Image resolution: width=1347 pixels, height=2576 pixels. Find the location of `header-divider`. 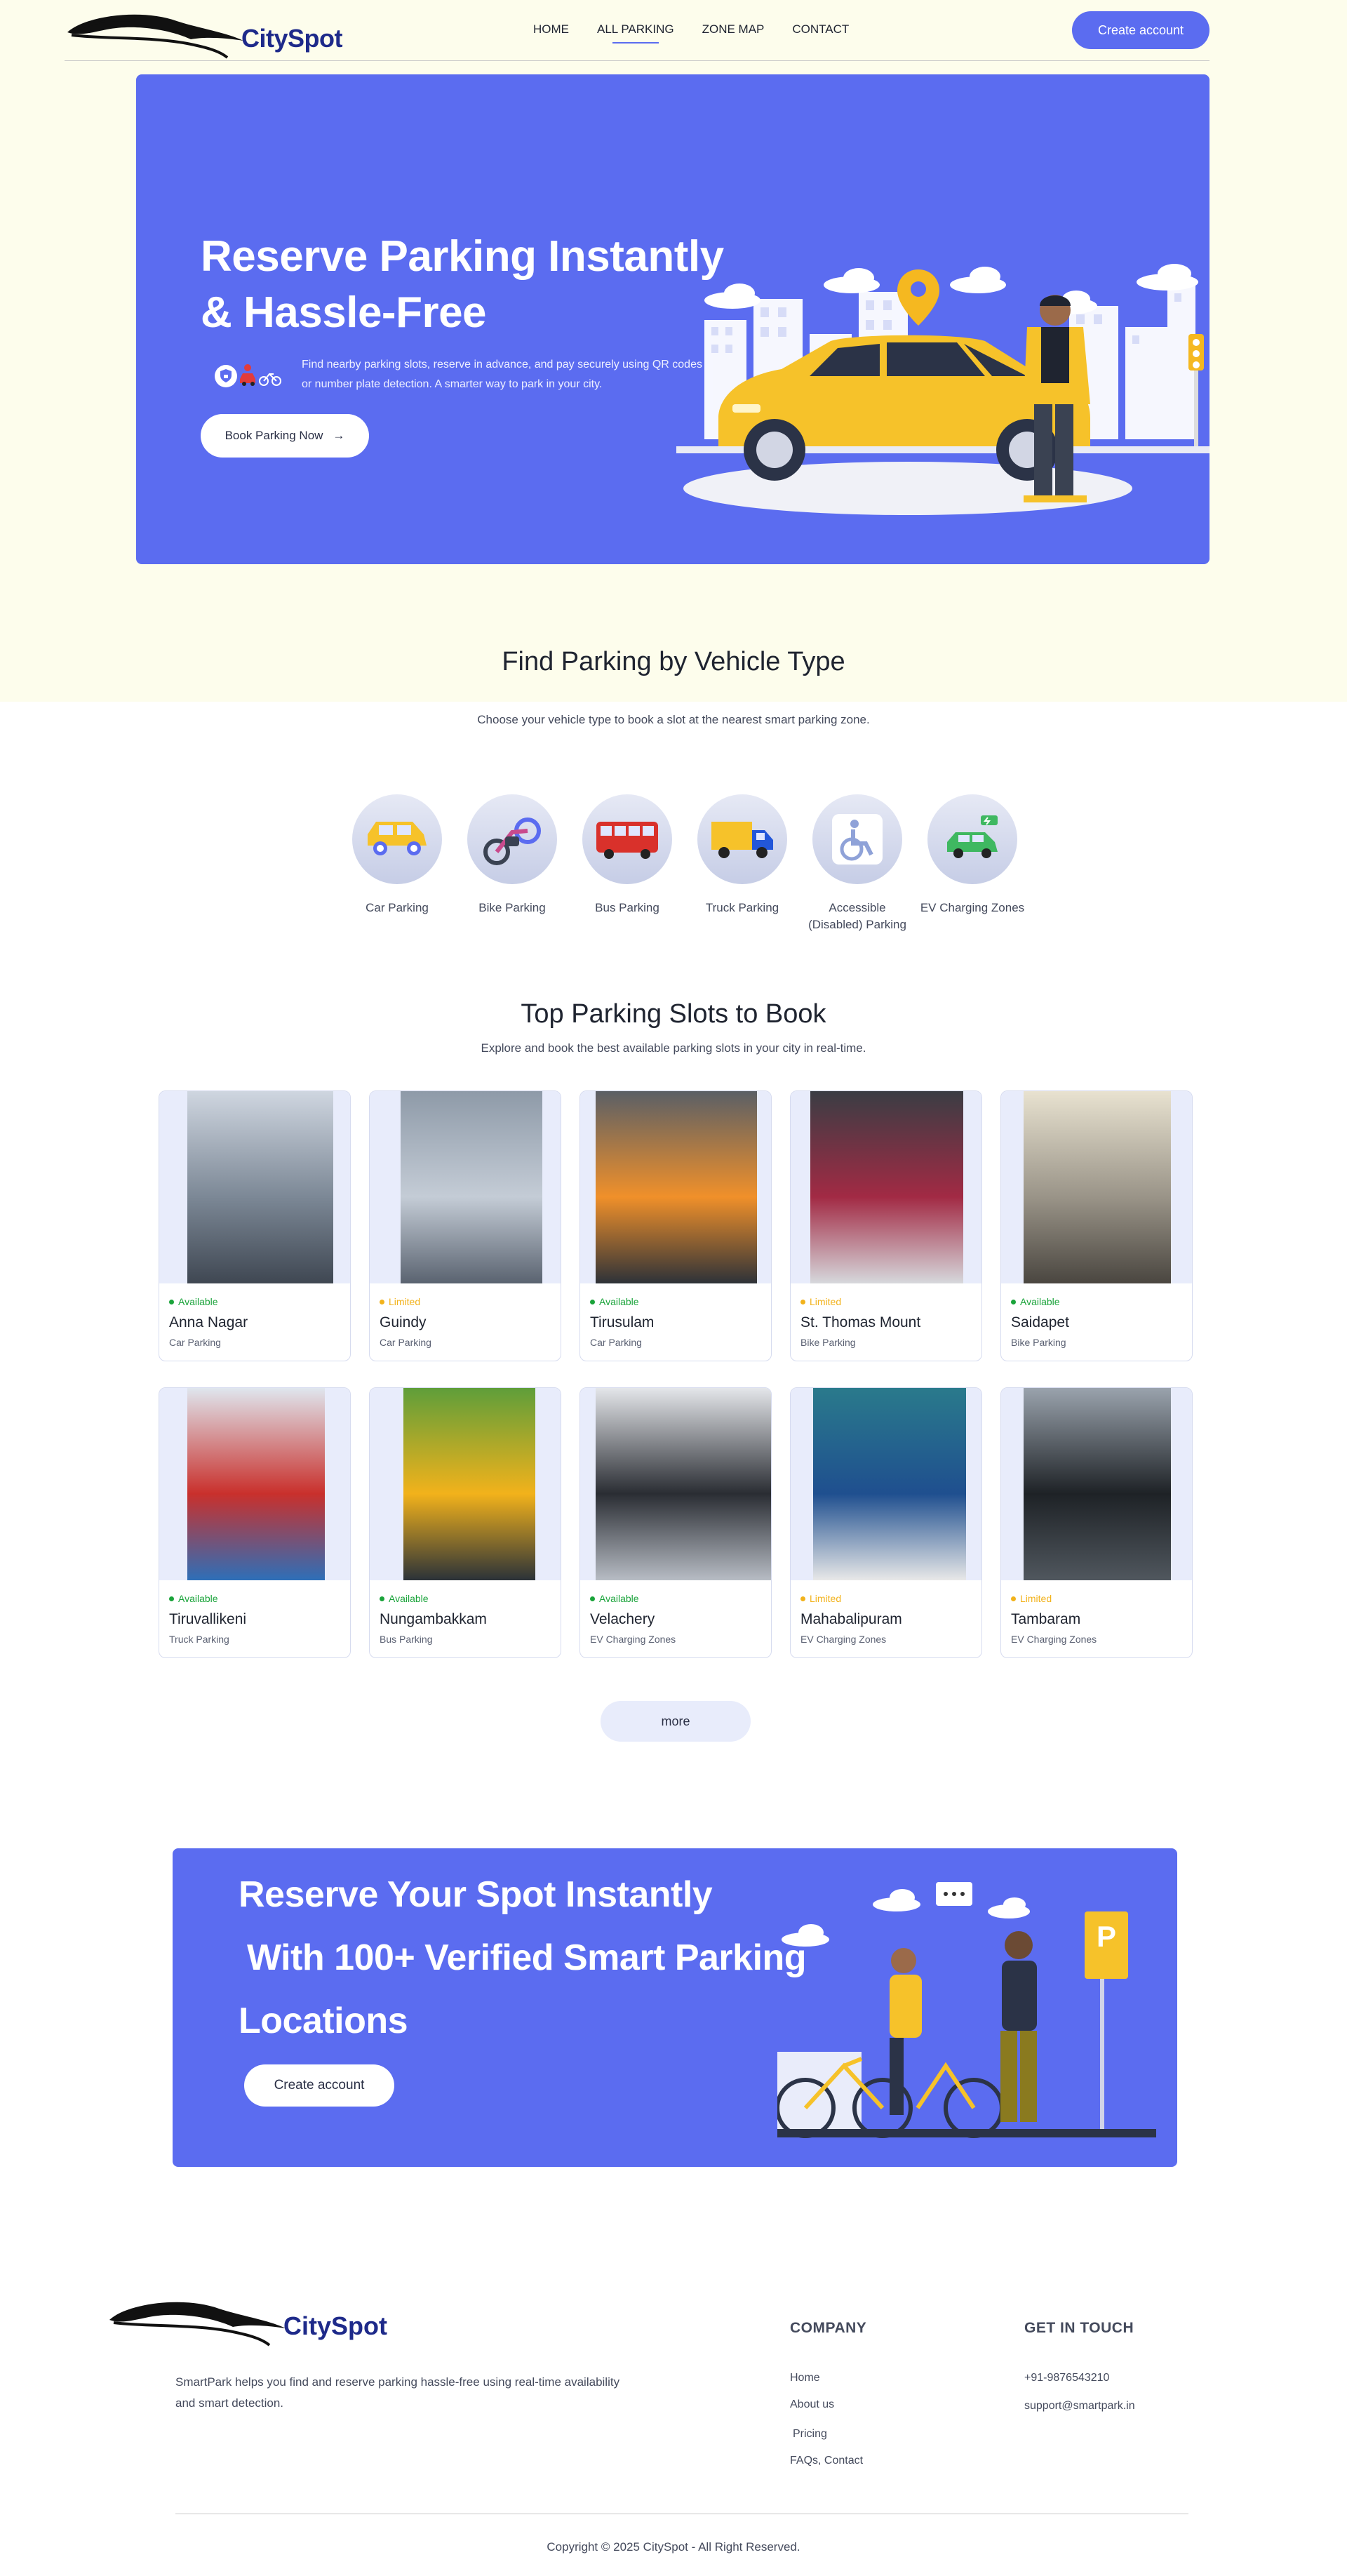

header-divider is located at coordinates (637, 60).